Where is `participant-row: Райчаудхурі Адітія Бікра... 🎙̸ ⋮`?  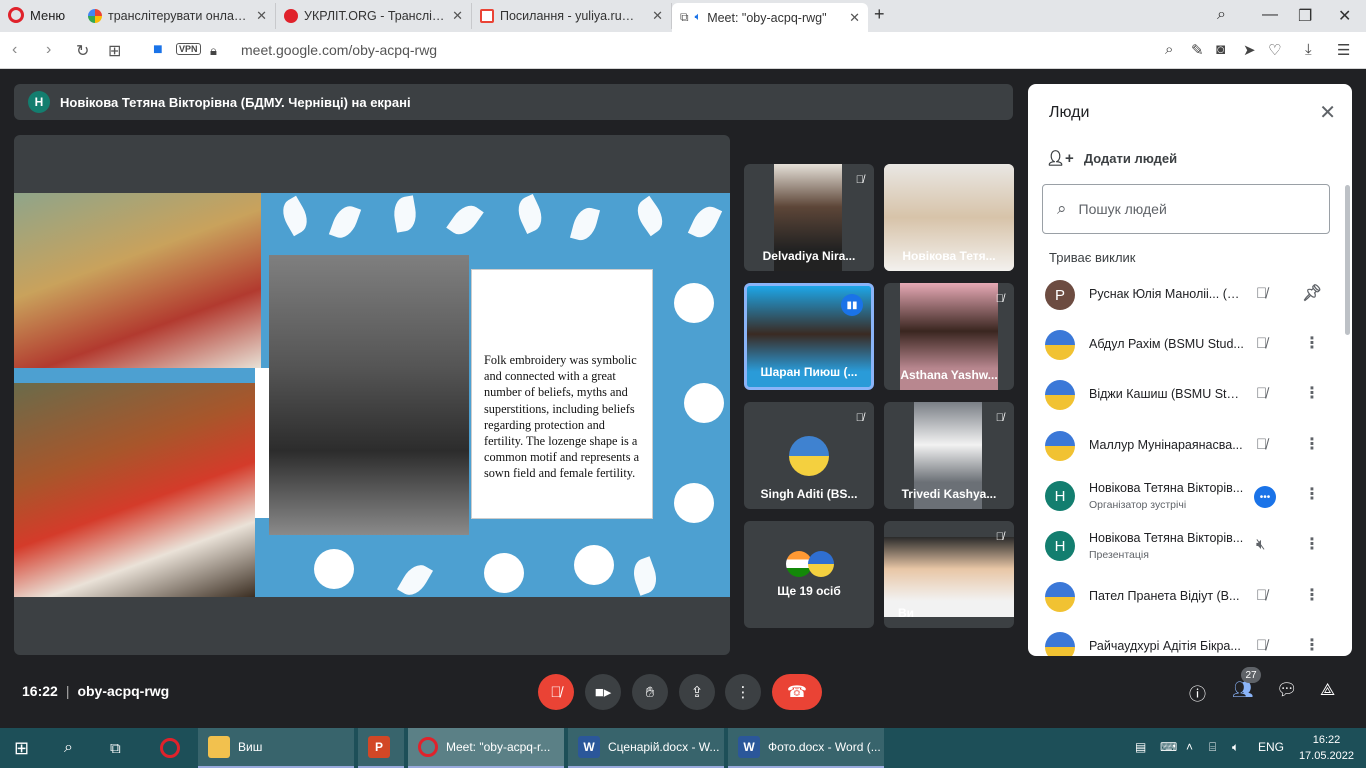 participant-row: Райчаудхурі Адітія Бікра... 🎙̸ ⋮ is located at coordinates (1190, 639).